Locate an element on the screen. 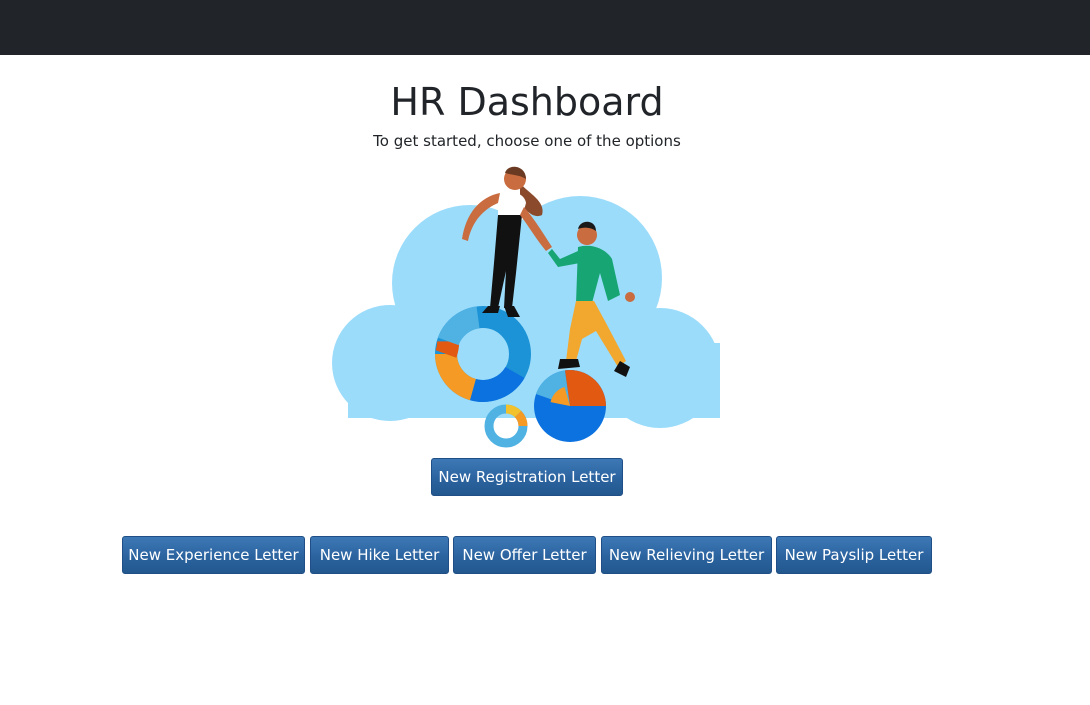  team-analytics-illustration is located at coordinates (526, 307).